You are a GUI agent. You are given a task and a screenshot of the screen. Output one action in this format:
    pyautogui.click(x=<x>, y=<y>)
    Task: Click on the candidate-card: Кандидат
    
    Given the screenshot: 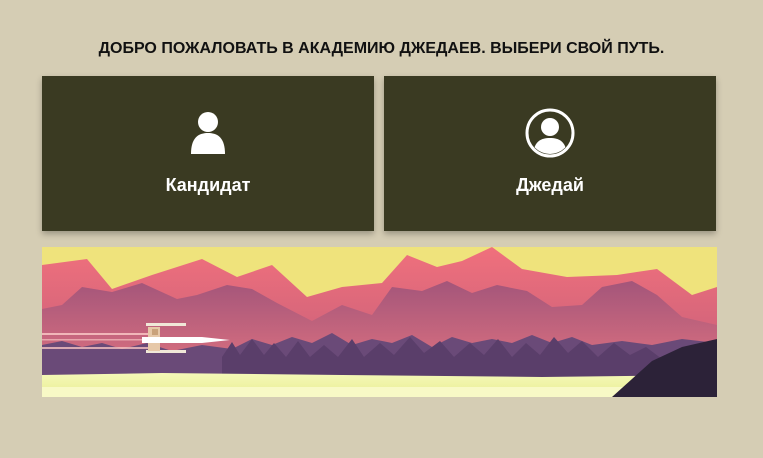 What is the action you would take?
    pyautogui.click(x=208, y=153)
    